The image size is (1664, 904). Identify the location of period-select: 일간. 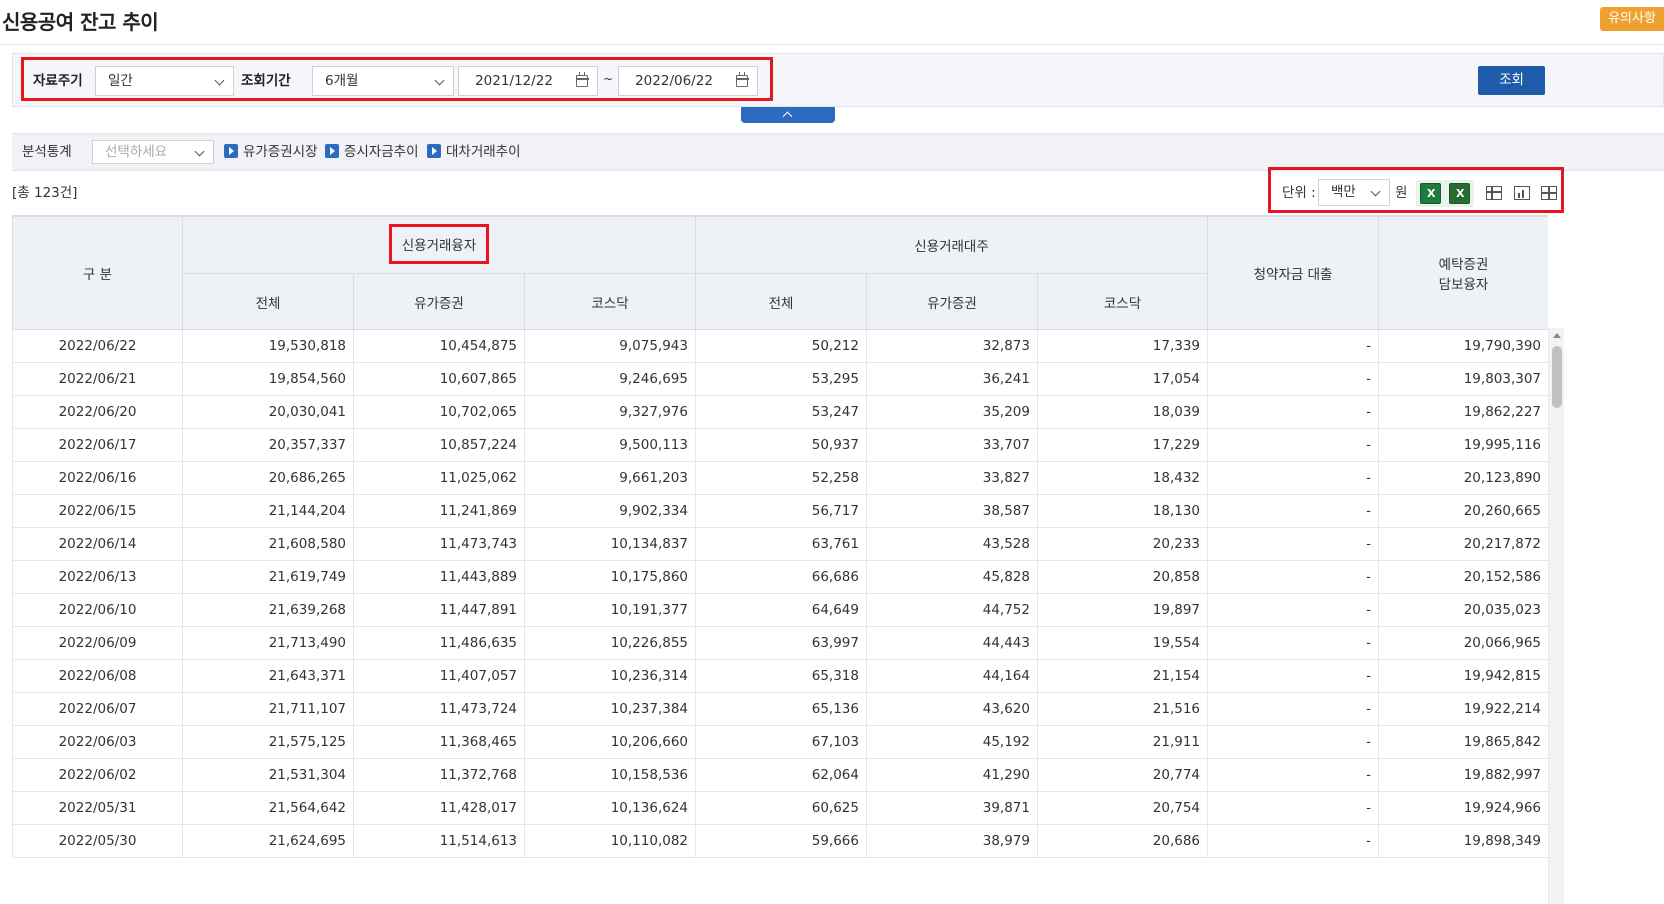
(164, 81).